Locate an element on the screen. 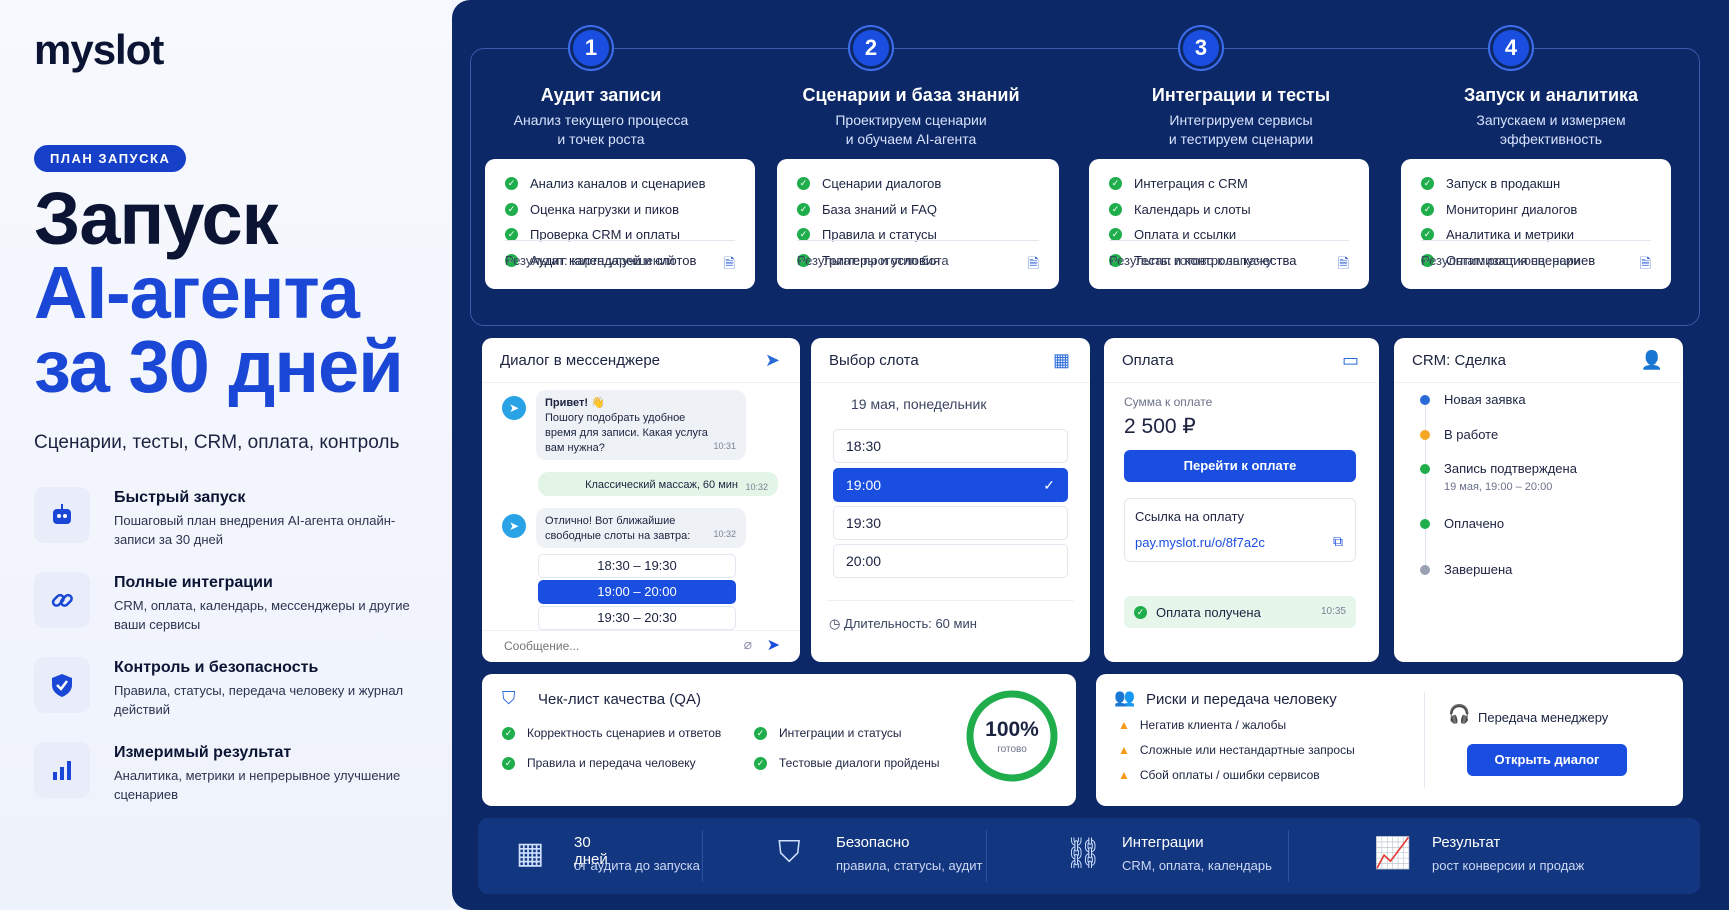  crm-stage: Запись подтверждена is located at coordinates (1510, 468).